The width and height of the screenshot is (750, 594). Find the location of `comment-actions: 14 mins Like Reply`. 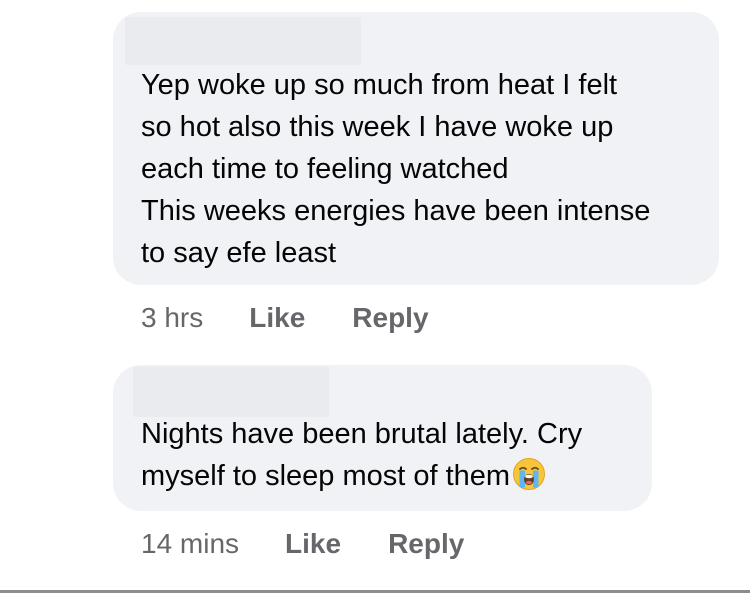

comment-actions: 14 mins Like Reply is located at coordinates (302, 544).